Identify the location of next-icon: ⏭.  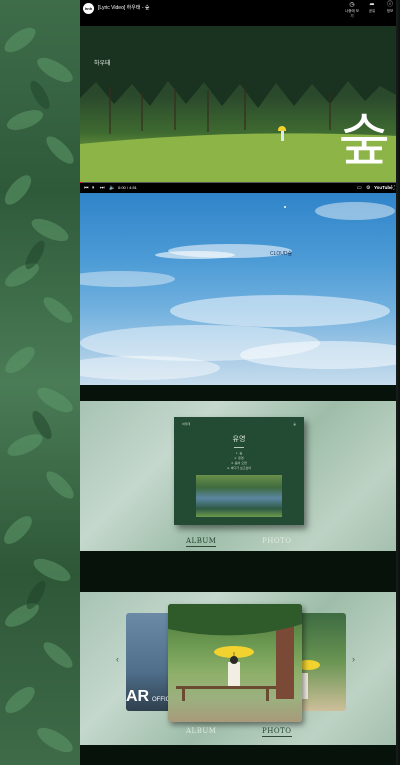
(102, 188).